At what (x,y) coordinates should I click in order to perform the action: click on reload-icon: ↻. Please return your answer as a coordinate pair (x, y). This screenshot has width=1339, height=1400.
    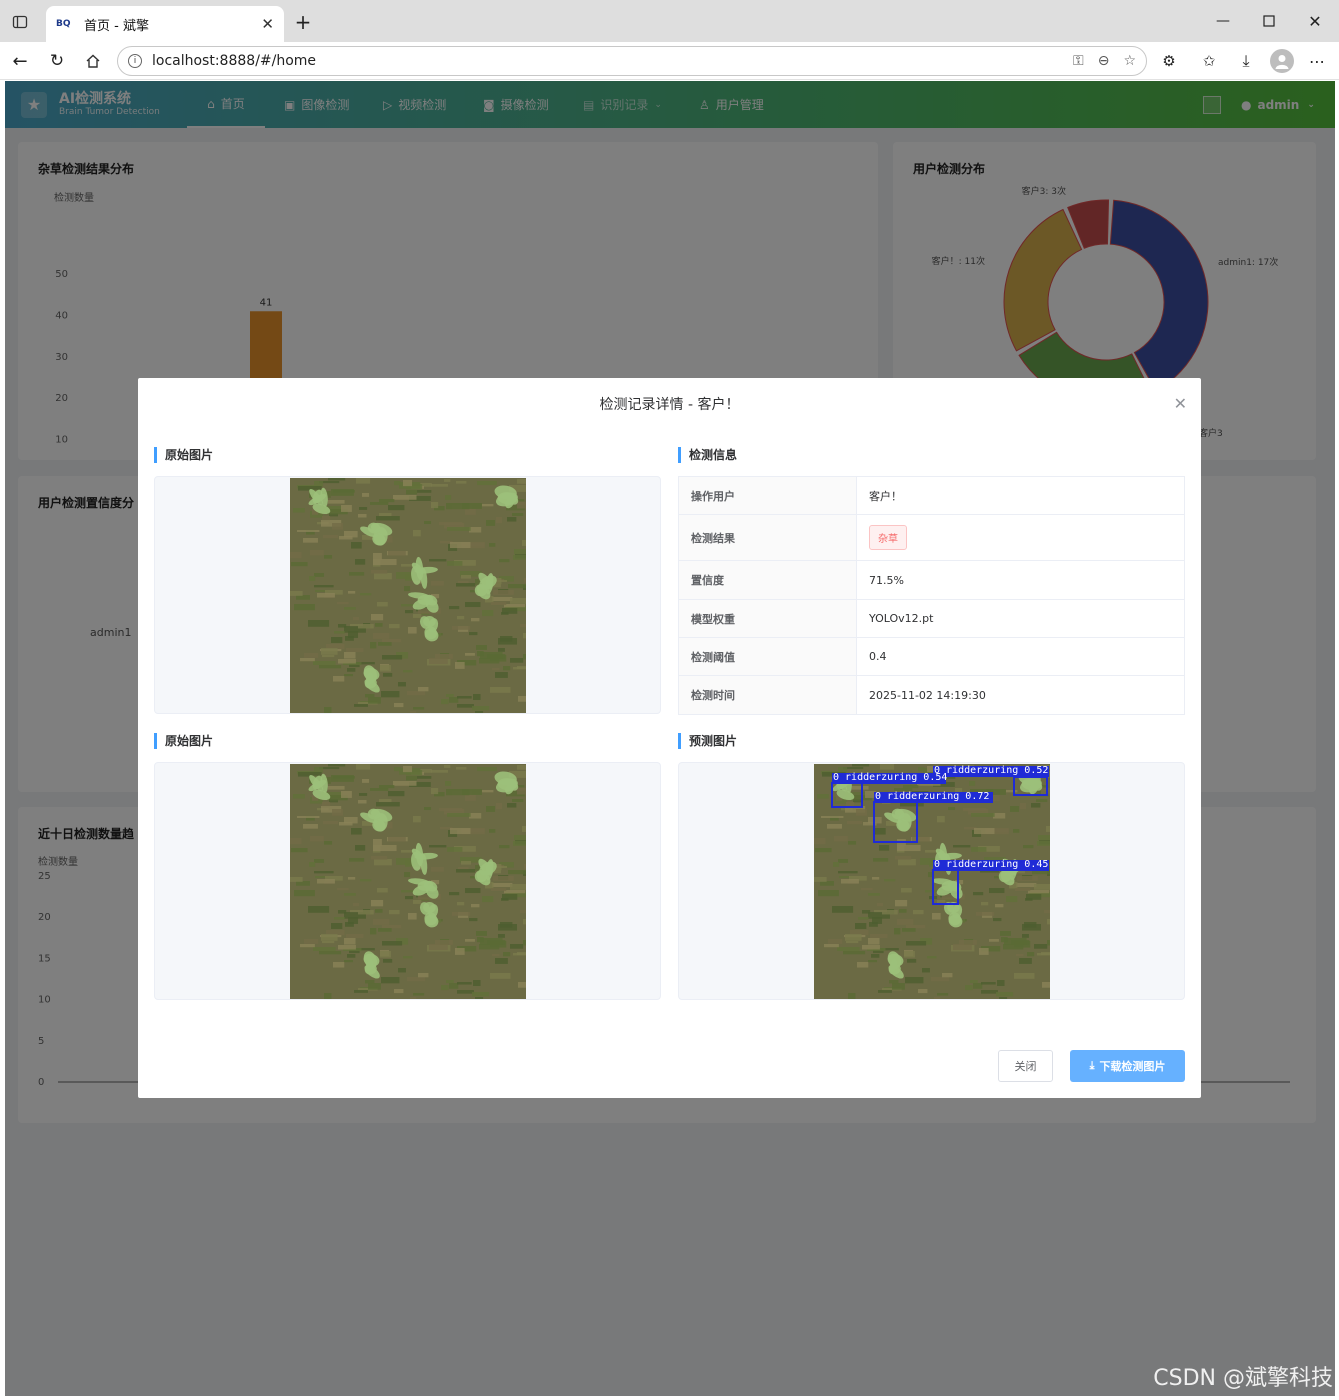
    Looking at the image, I should click on (57, 61).